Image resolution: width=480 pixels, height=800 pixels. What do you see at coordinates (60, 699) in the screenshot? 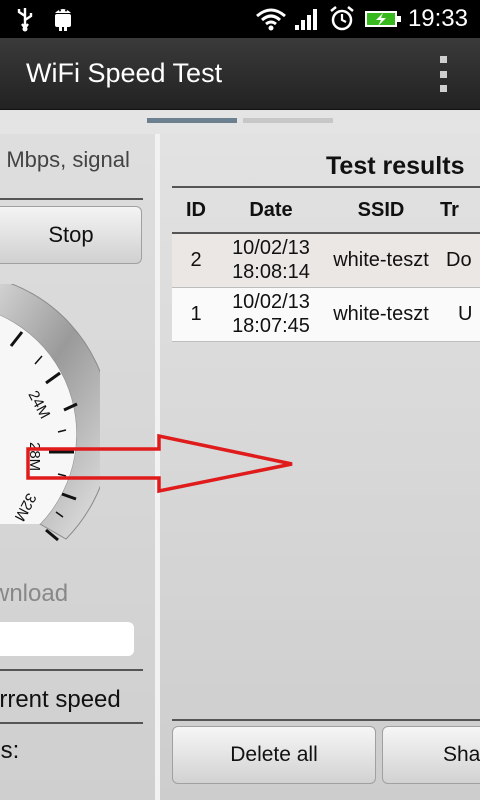
I see `current-speed-label: urrent speed` at bounding box center [60, 699].